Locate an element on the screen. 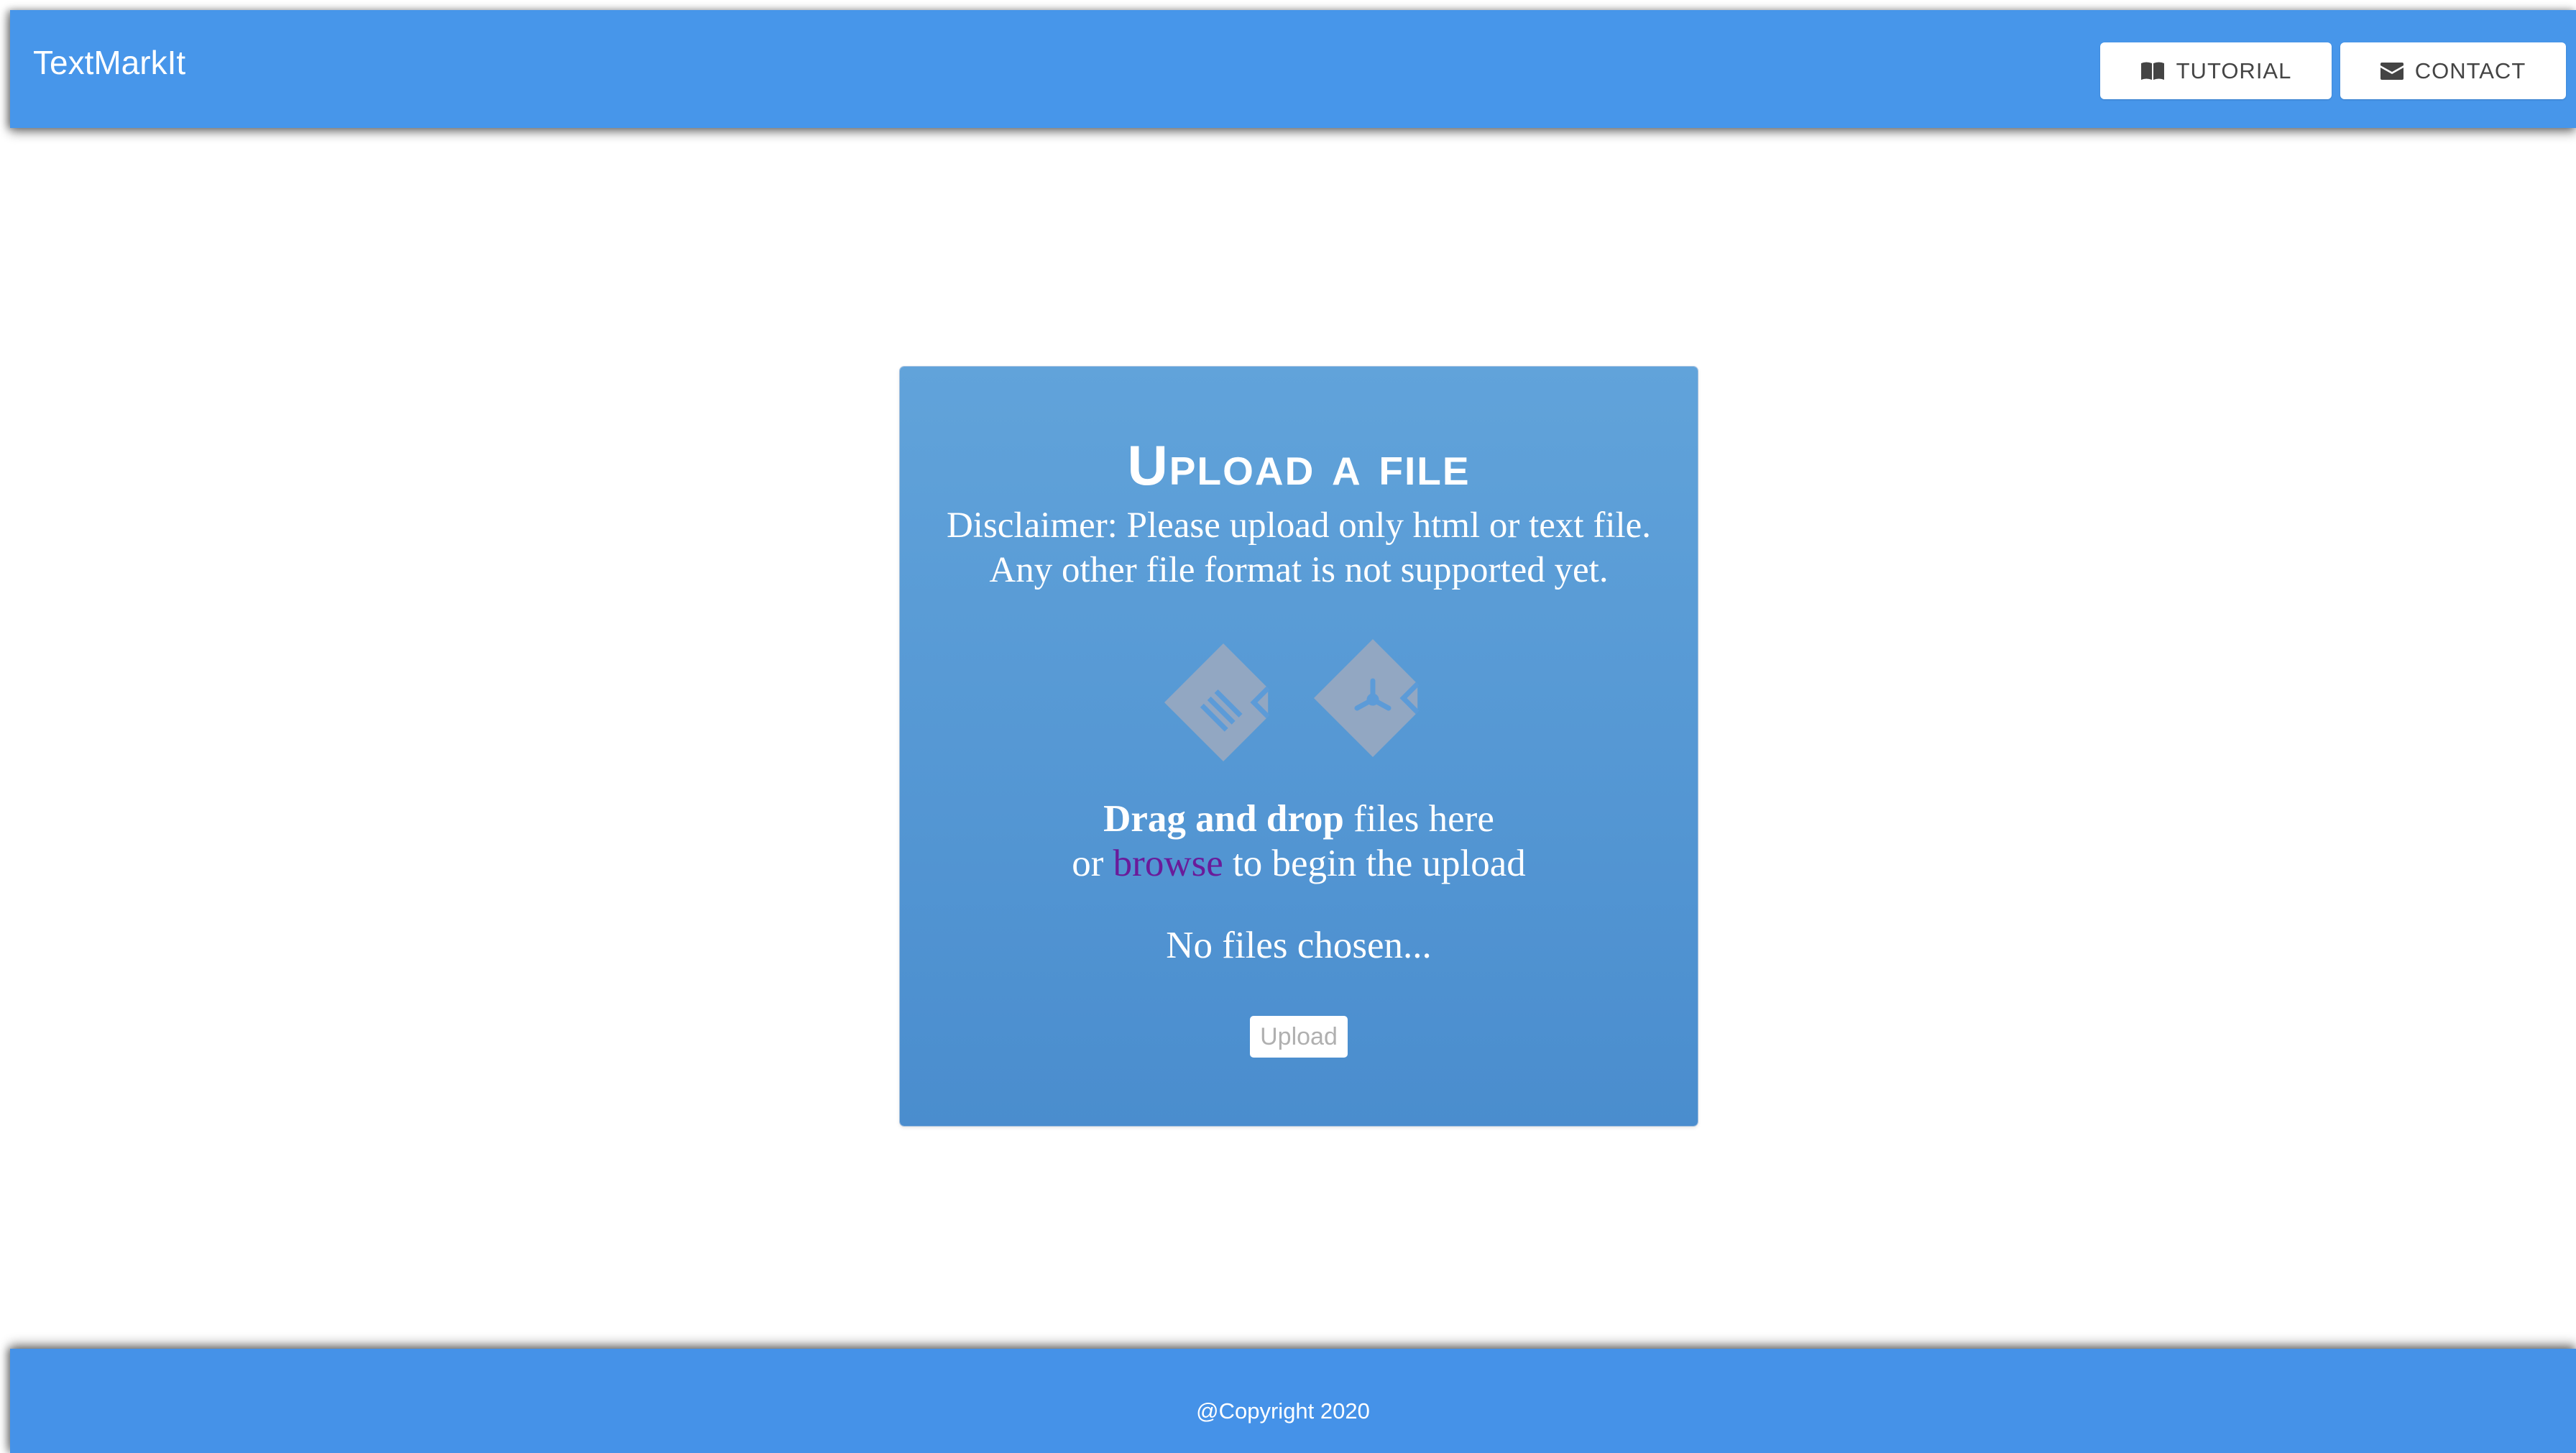 The height and width of the screenshot is (1453, 2576). tutorial-button: TUTORIAL is located at coordinates (2216, 70).